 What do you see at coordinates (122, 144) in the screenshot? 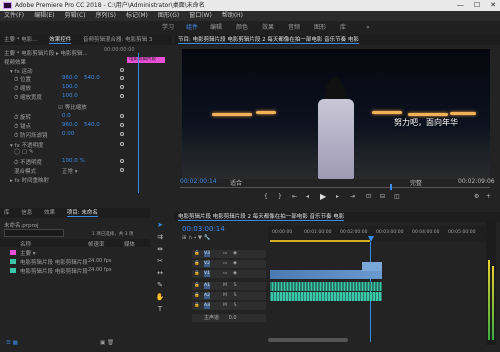
I see `reset-opacity-icon` at bounding box center [122, 144].